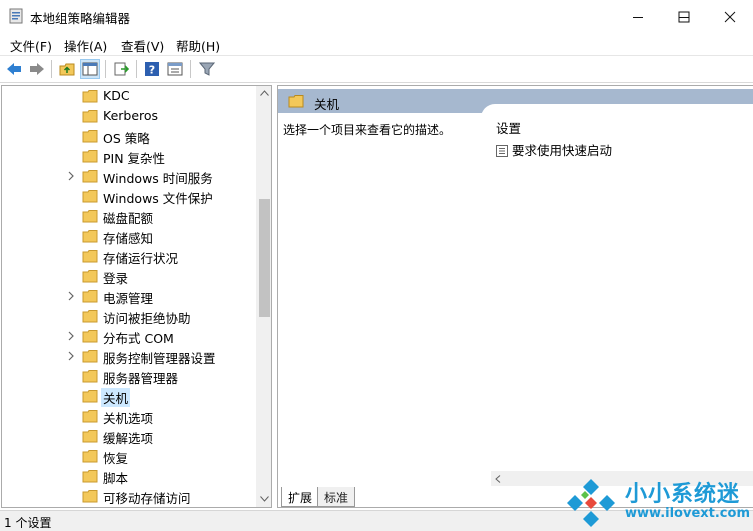 The height and width of the screenshot is (531, 753). I want to click on tree-item: KDC, so click(129, 96).